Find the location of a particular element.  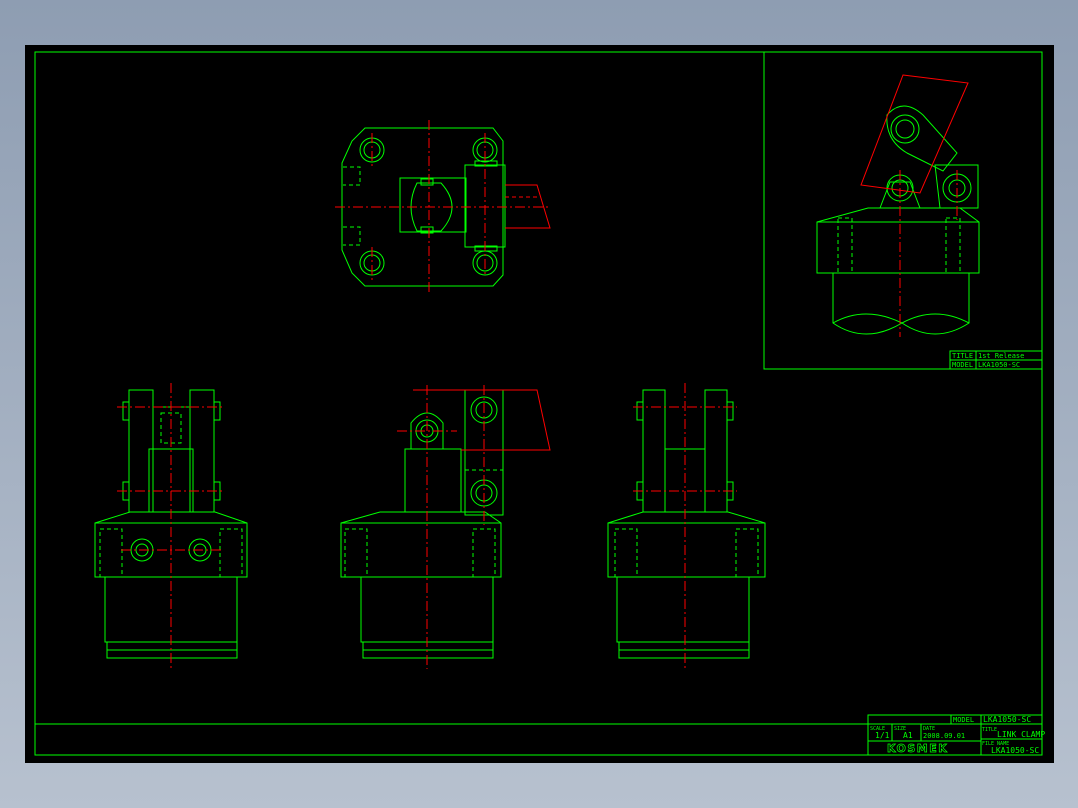

inset-title-block: TITLE 1st Release MODEL LKA1050-SC is located at coordinates (996, 360).